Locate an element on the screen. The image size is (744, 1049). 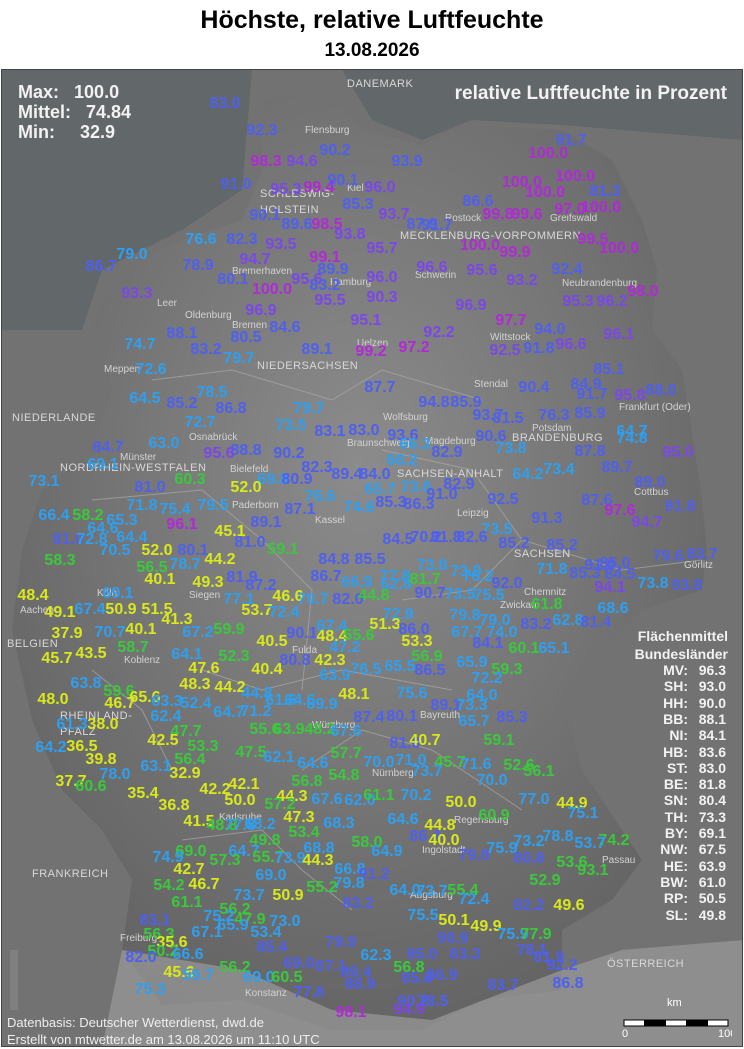
station-value: 35.4 is located at coordinates (143, 793).